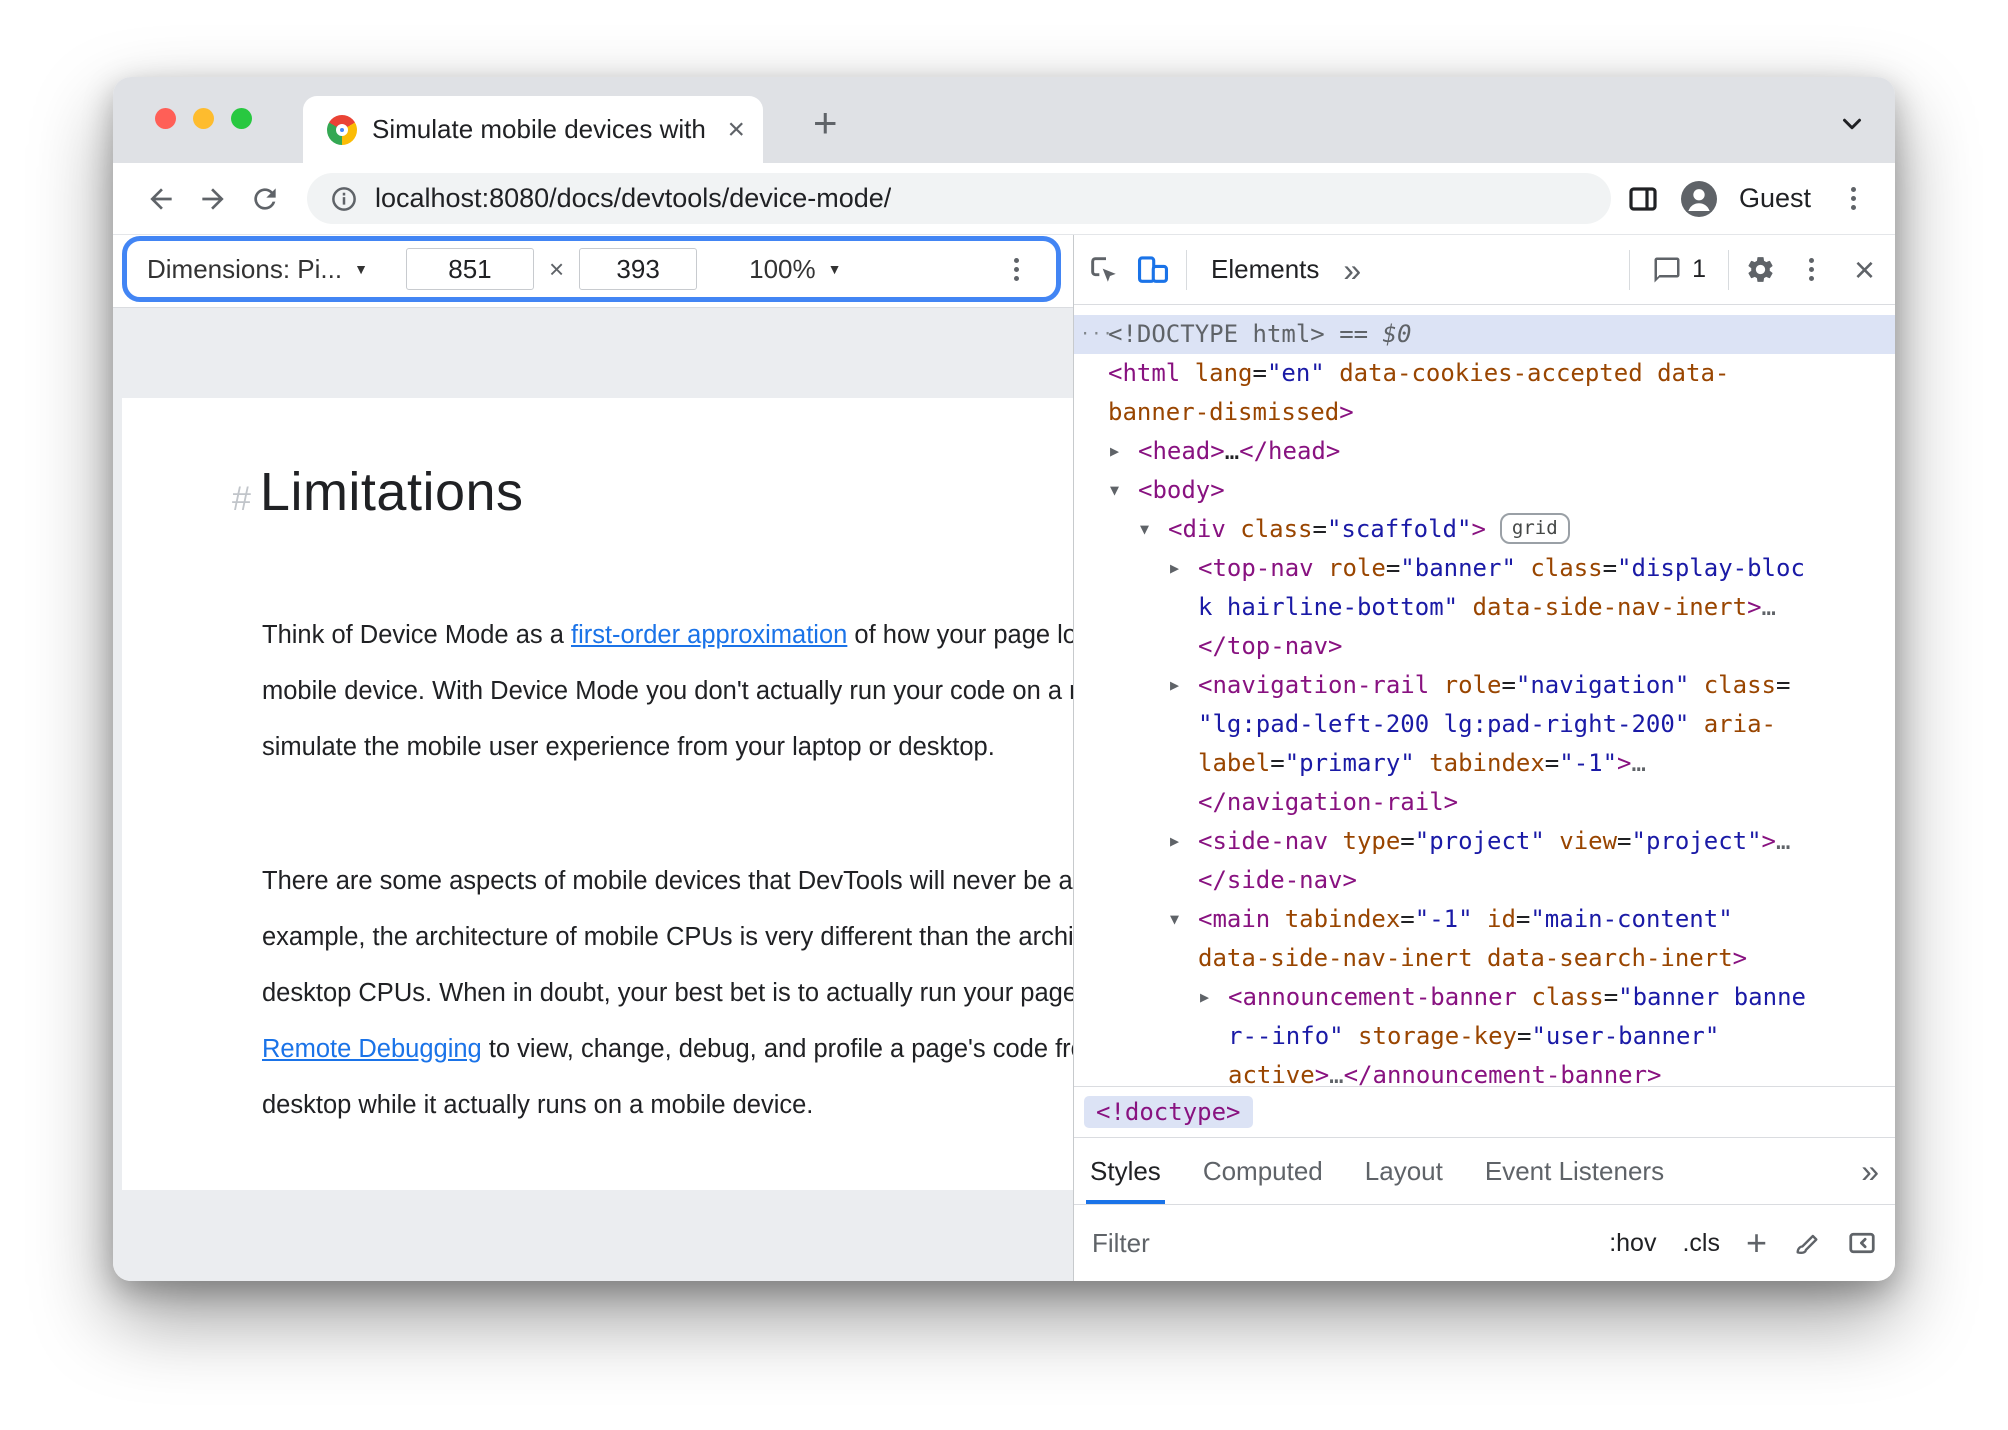  Describe the element at coordinates (1263, 1171) in the screenshot. I see `tab-computed: Computed` at that location.